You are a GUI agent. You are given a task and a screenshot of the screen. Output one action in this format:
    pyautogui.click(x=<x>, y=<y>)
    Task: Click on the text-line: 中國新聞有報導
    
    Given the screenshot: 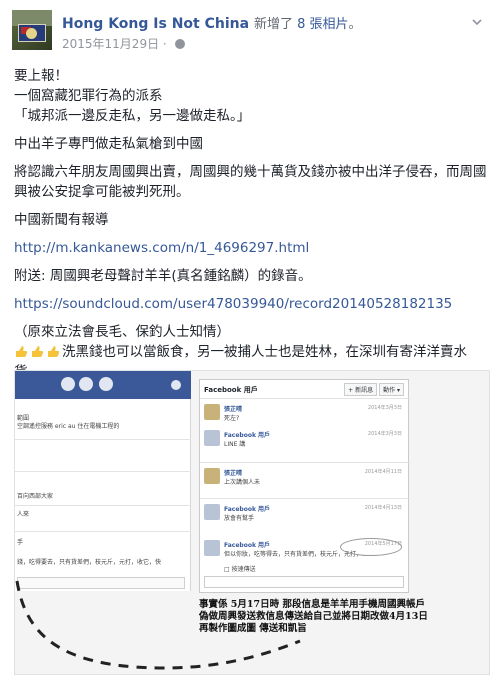 What is the action you would take?
    pyautogui.click(x=61, y=220)
    